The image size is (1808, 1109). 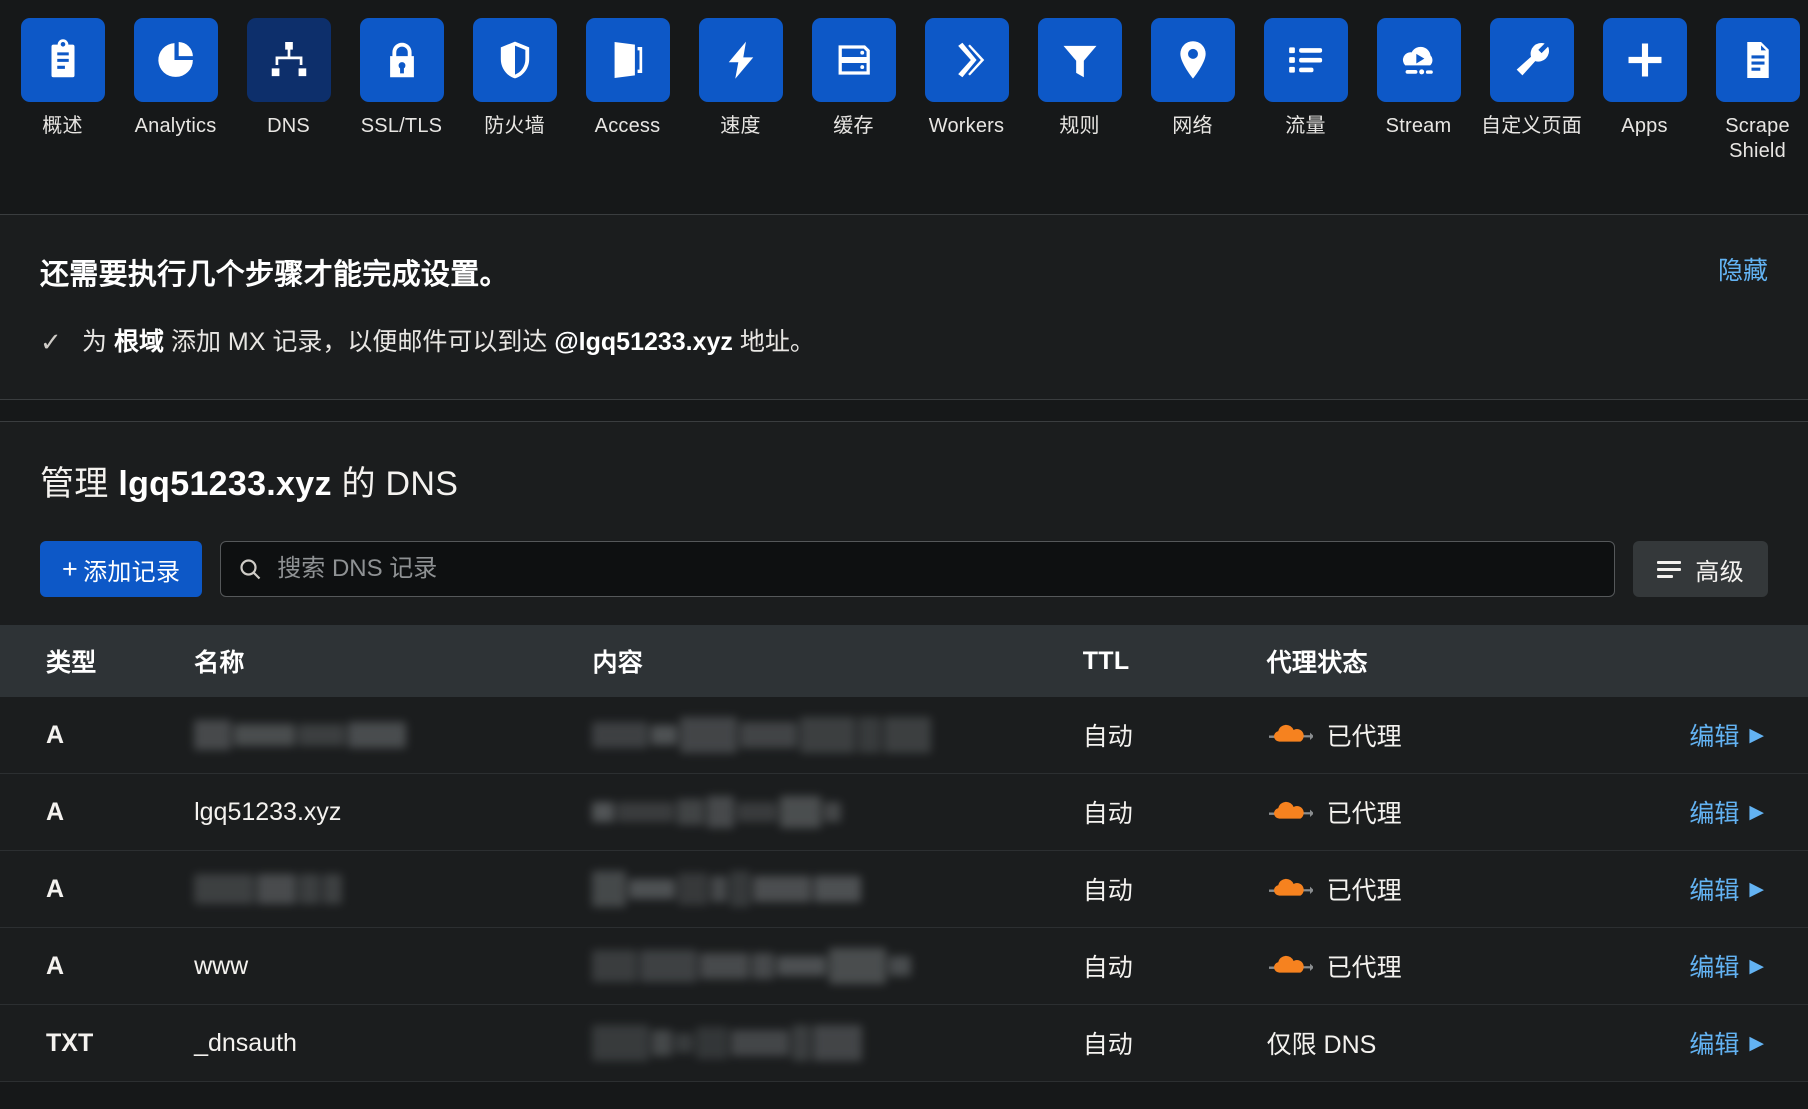 I want to click on nav-item-dns: DNS, so click(x=288, y=78).